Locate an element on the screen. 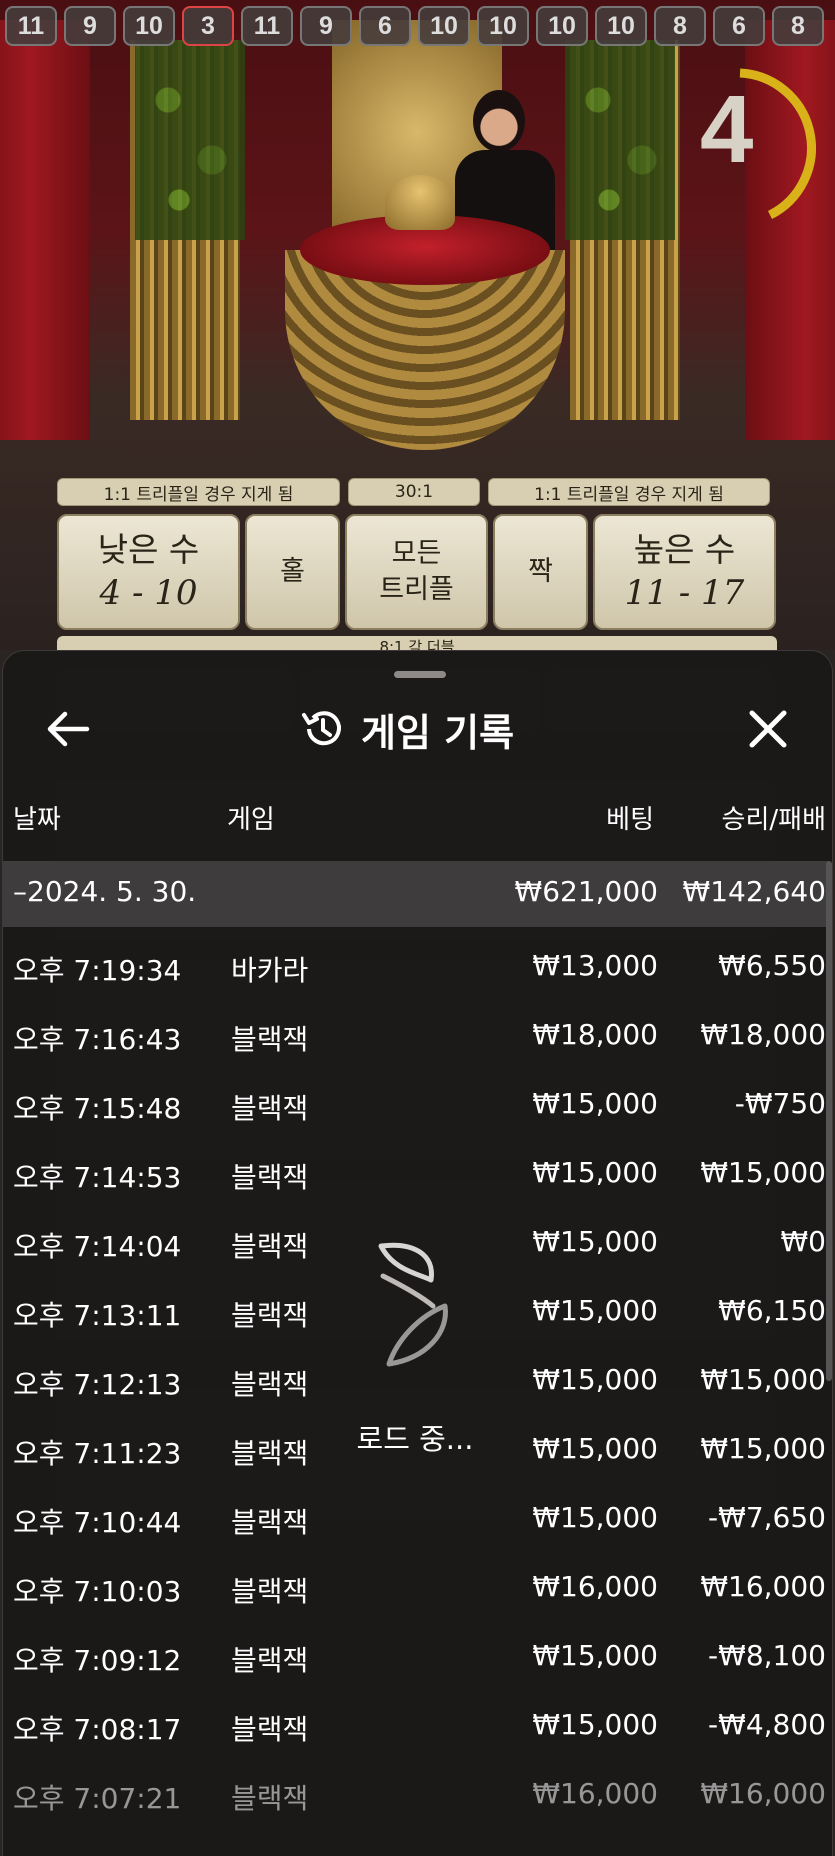  table-row: 오후 7:10:03 블랙잭 ₩16,000 ₩16,000 is located at coordinates (418, 1596).